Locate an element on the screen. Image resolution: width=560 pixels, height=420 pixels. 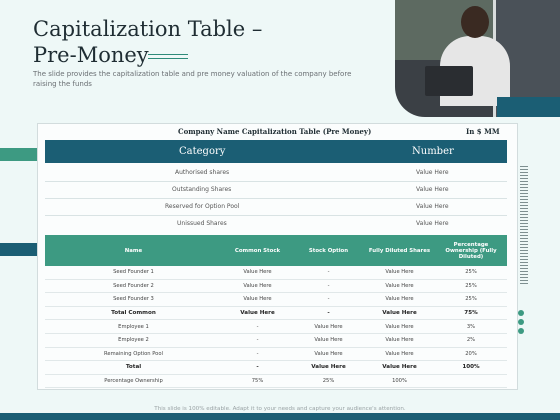
table-cell: Seed Founder 1 is located at coordinates (133, 273).